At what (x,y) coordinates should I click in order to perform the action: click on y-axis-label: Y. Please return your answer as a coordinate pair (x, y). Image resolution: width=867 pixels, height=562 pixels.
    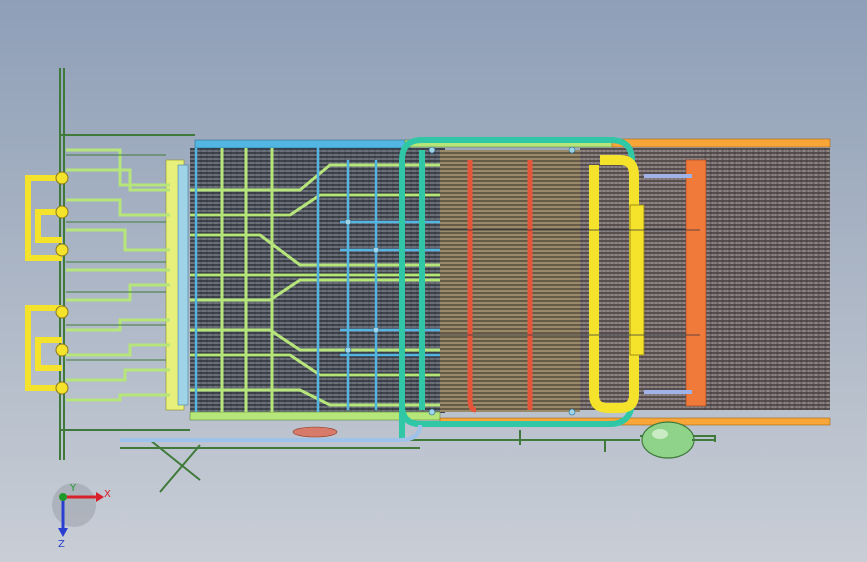
    Looking at the image, I should click on (73, 488).